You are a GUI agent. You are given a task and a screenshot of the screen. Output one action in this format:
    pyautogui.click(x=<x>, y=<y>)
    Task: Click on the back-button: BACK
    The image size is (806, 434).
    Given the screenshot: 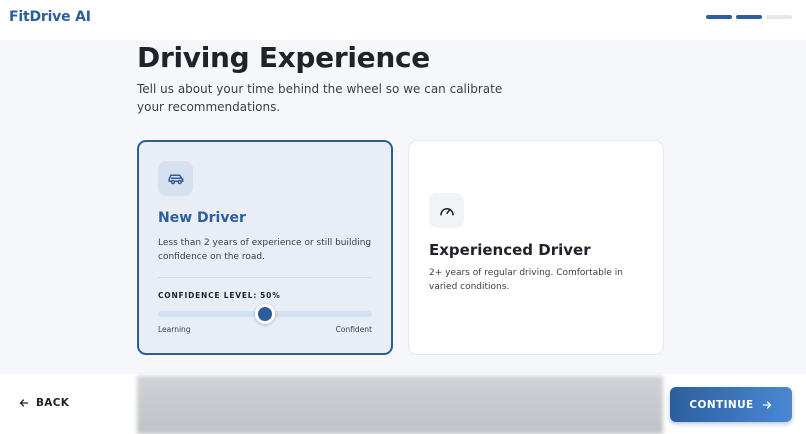 What is the action you would take?
    pyautogui.click(x=43, y=403)
    